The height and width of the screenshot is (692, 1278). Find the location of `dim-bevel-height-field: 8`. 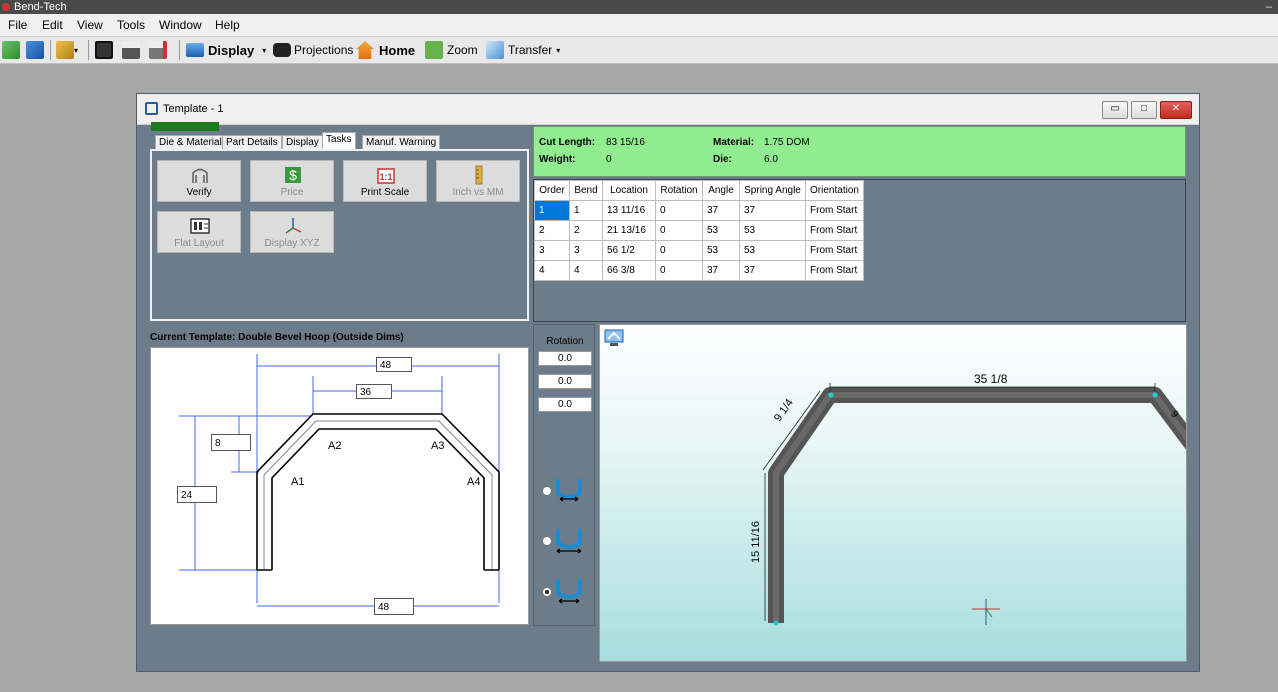

dim-bevel-height-field: 8 is located at coordinates (231, 442).